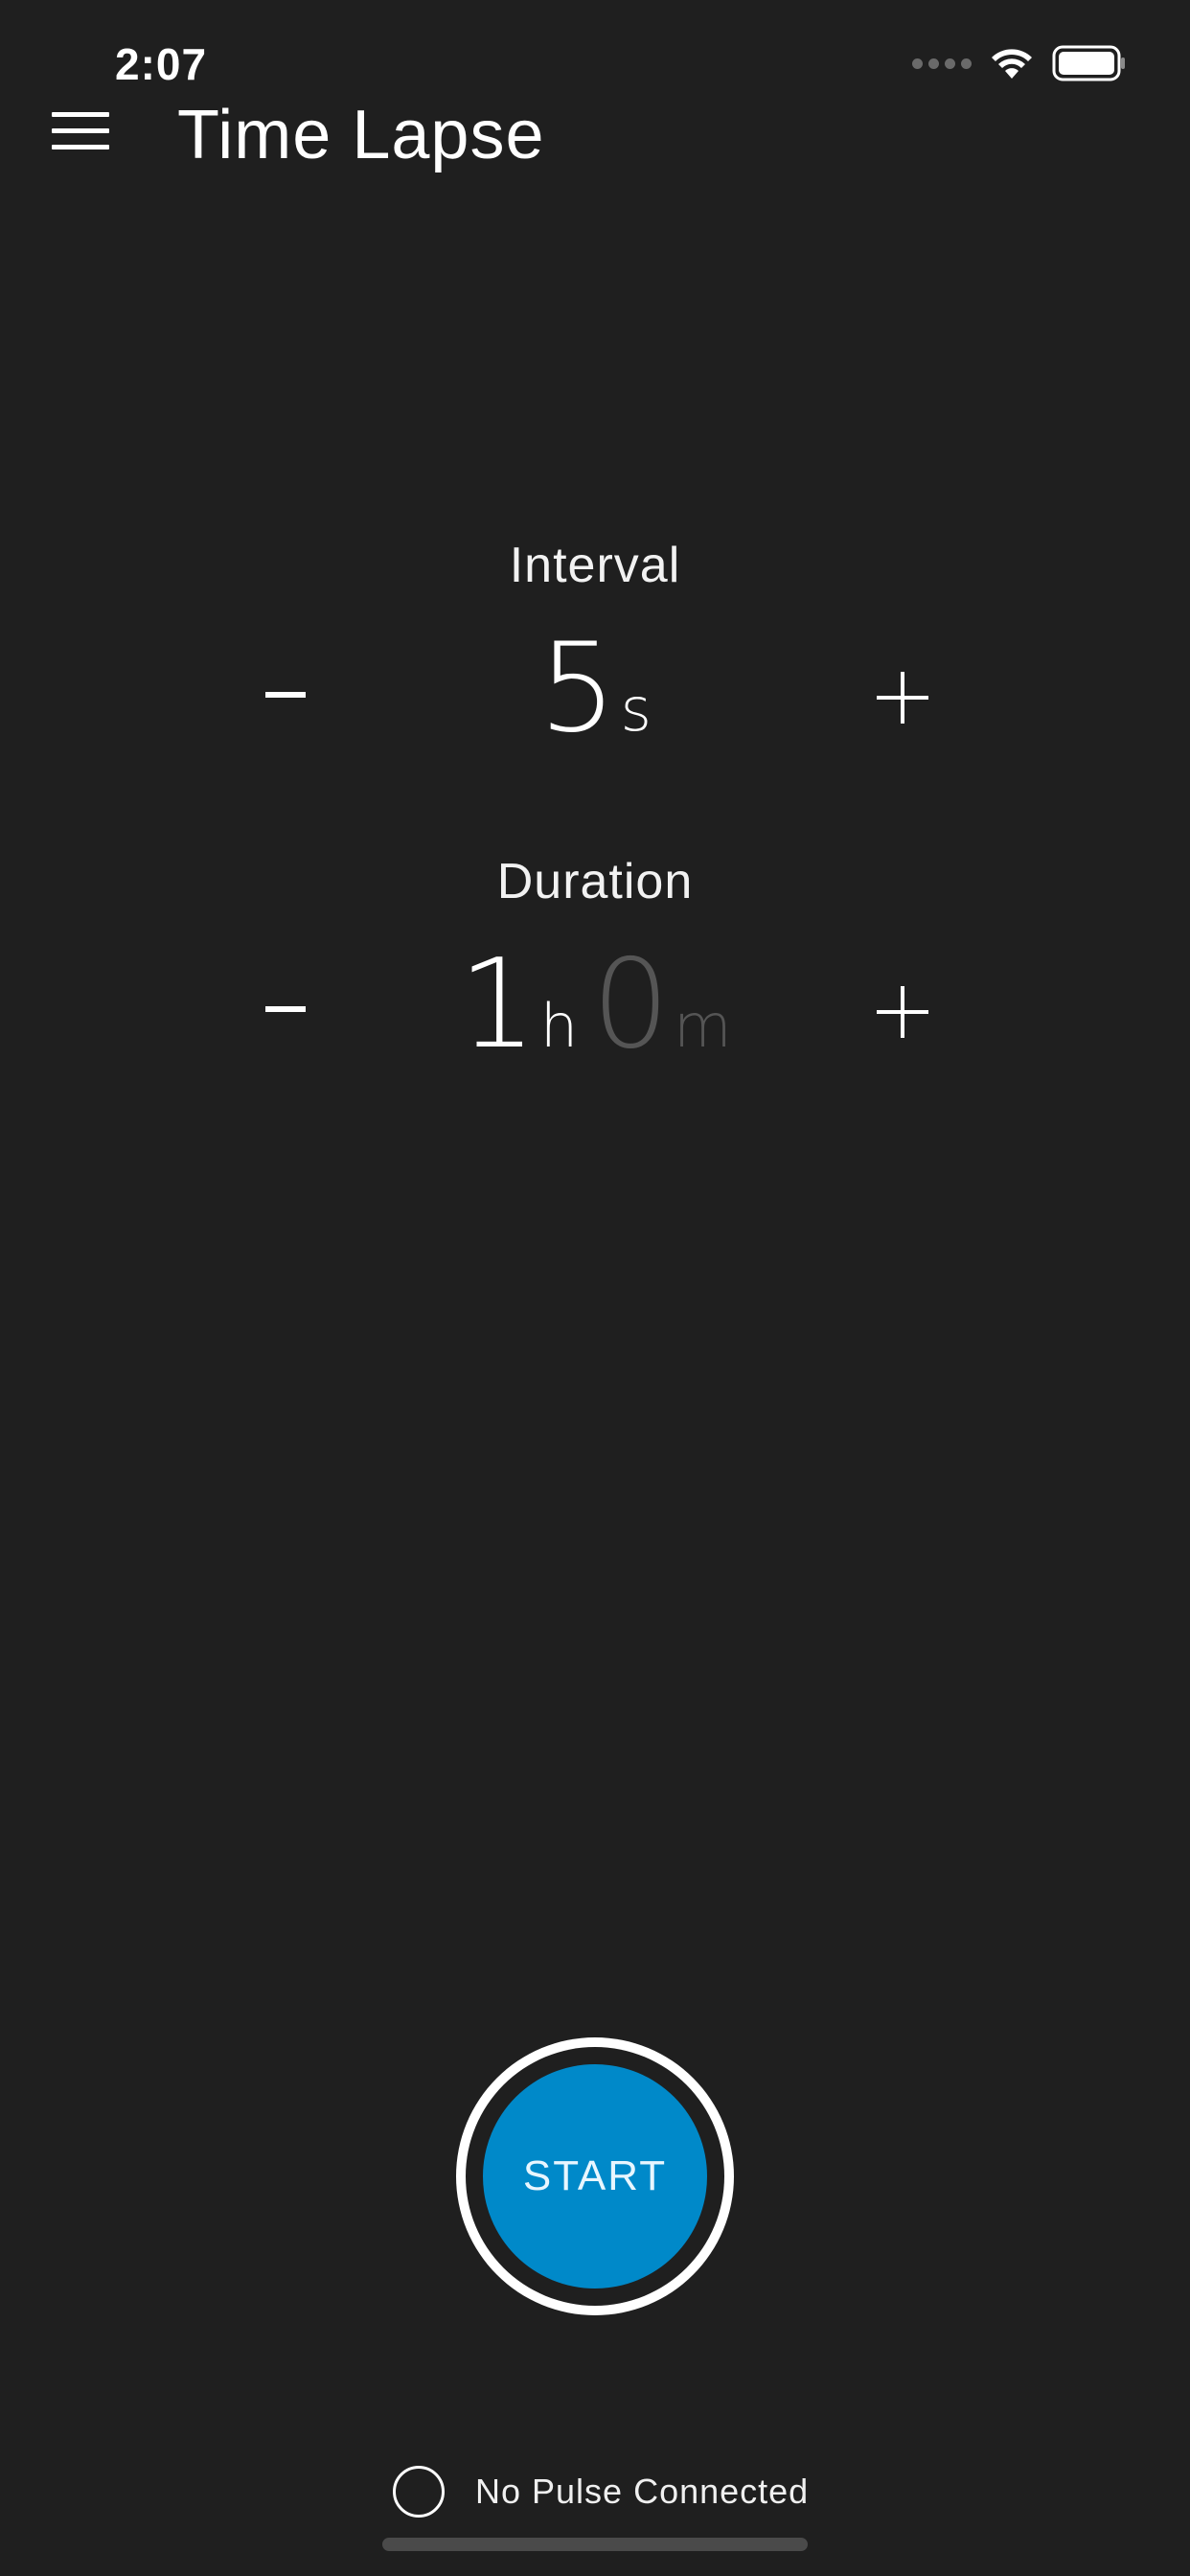 This screenshot has height=2576, width=1190. I want to click on duration-increment-button, so click(903, 1005).